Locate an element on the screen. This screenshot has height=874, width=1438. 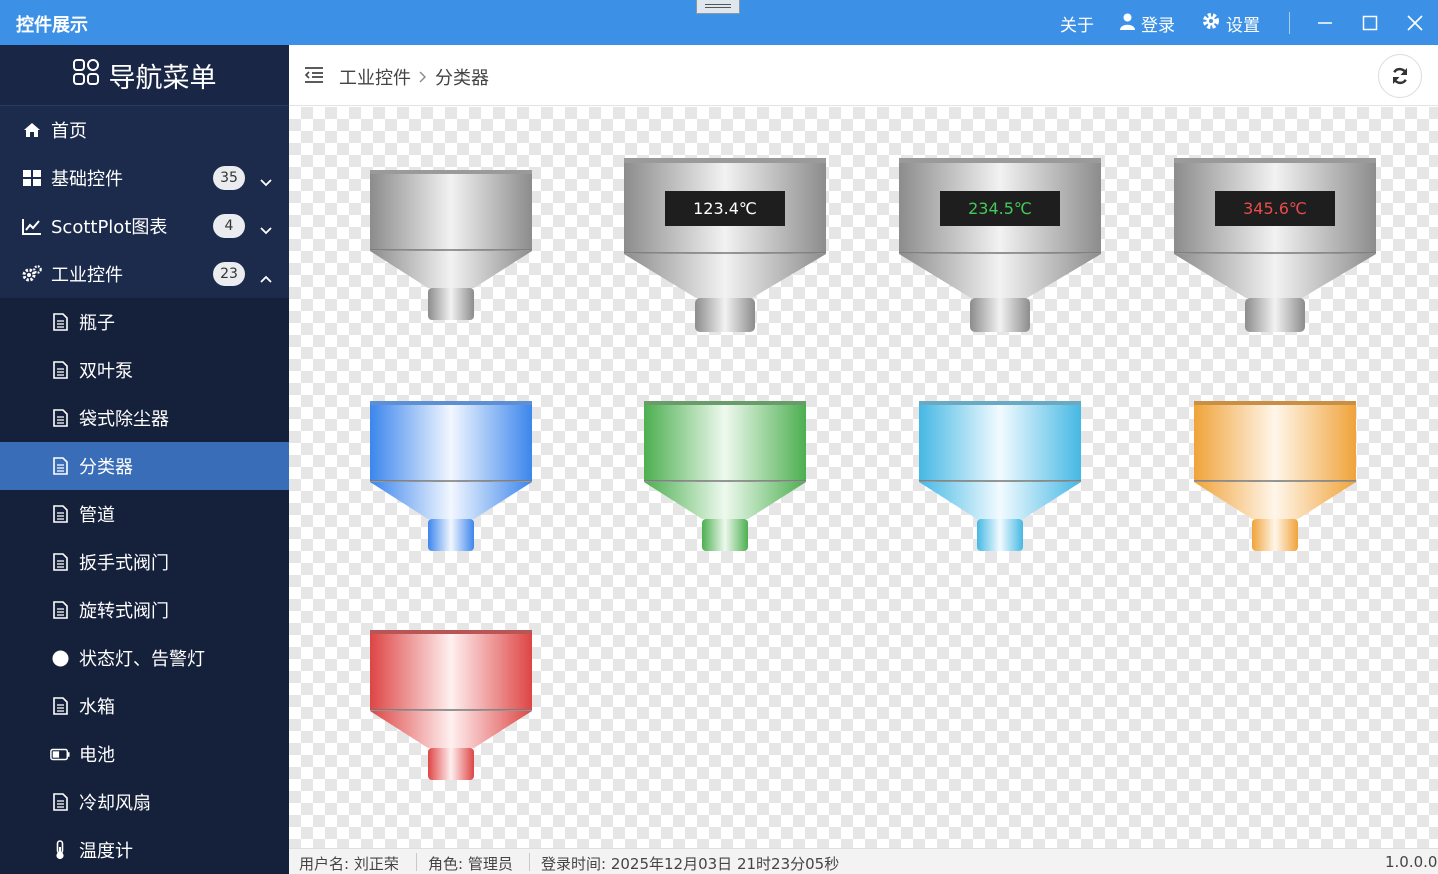
sidebar-item-pipe: 管道 is located at coordinates (144, 514).